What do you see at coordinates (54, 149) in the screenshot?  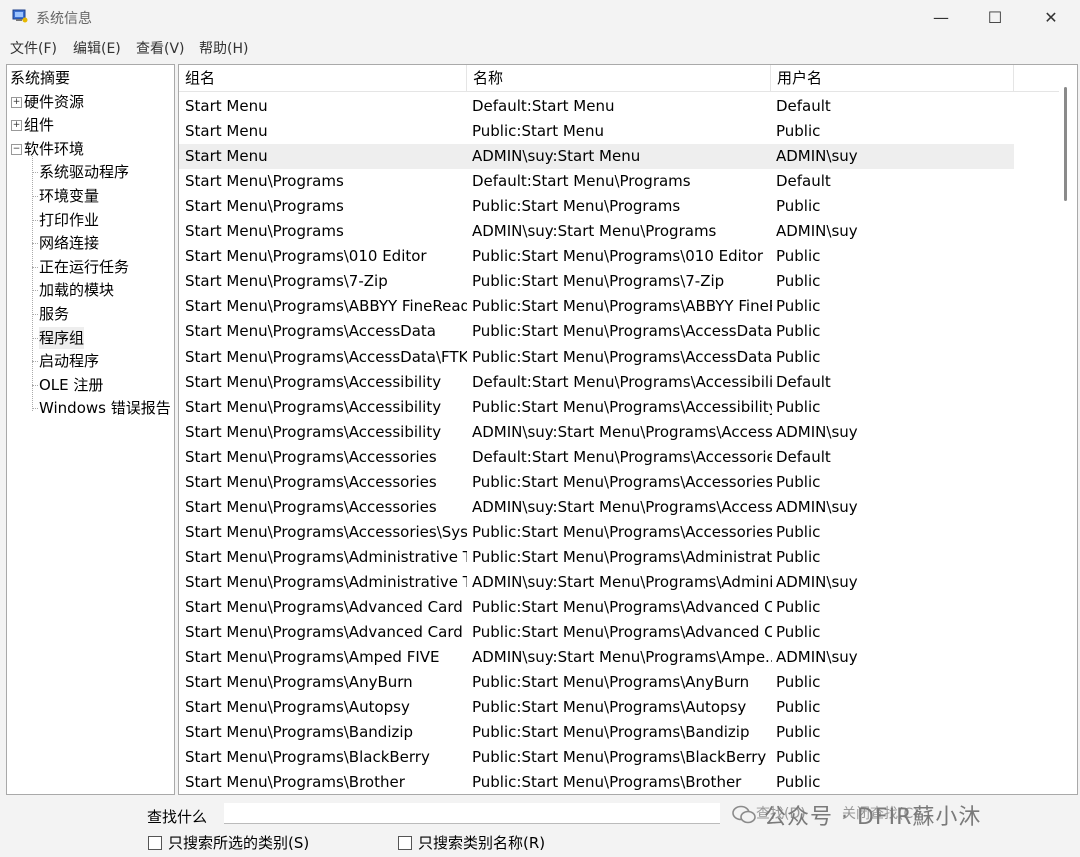 I see `tree-item-3: 软件环境` at bounding box center [54, 149].